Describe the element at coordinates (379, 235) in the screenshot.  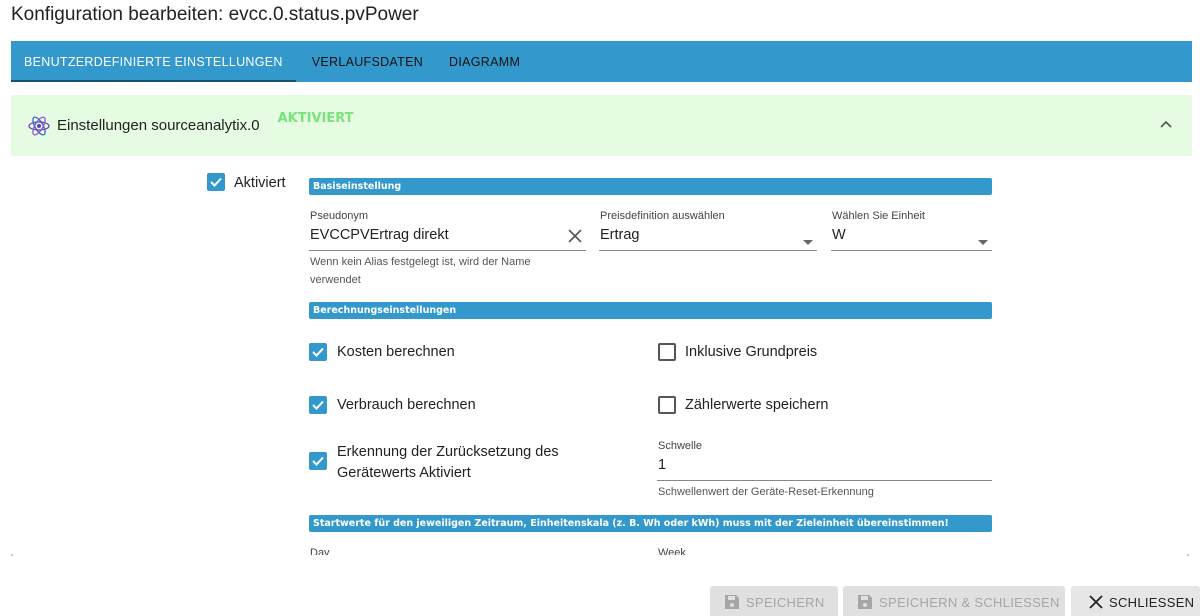
I see `alias-value: EVCCPVErtrag direkt` at that location.